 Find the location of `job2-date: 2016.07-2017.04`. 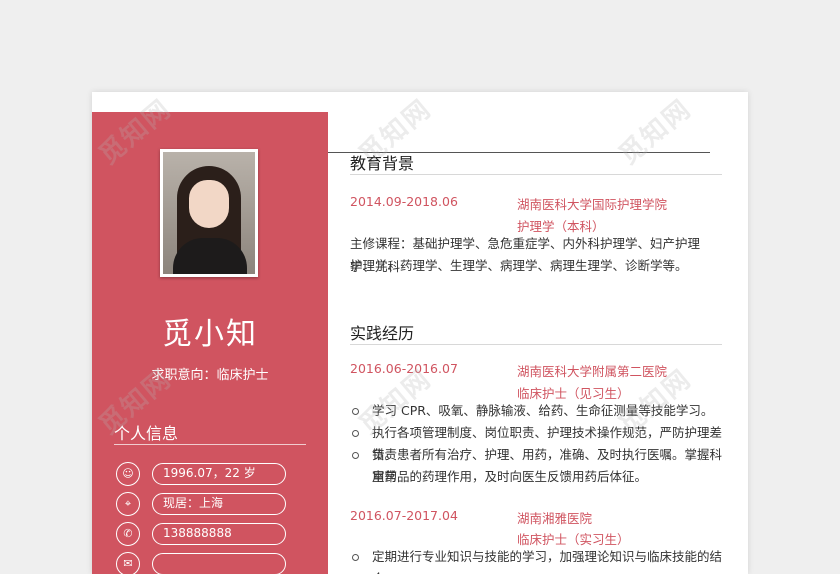

job2-date: 2016.07-2017.04 is located at coordinates (404, 515).